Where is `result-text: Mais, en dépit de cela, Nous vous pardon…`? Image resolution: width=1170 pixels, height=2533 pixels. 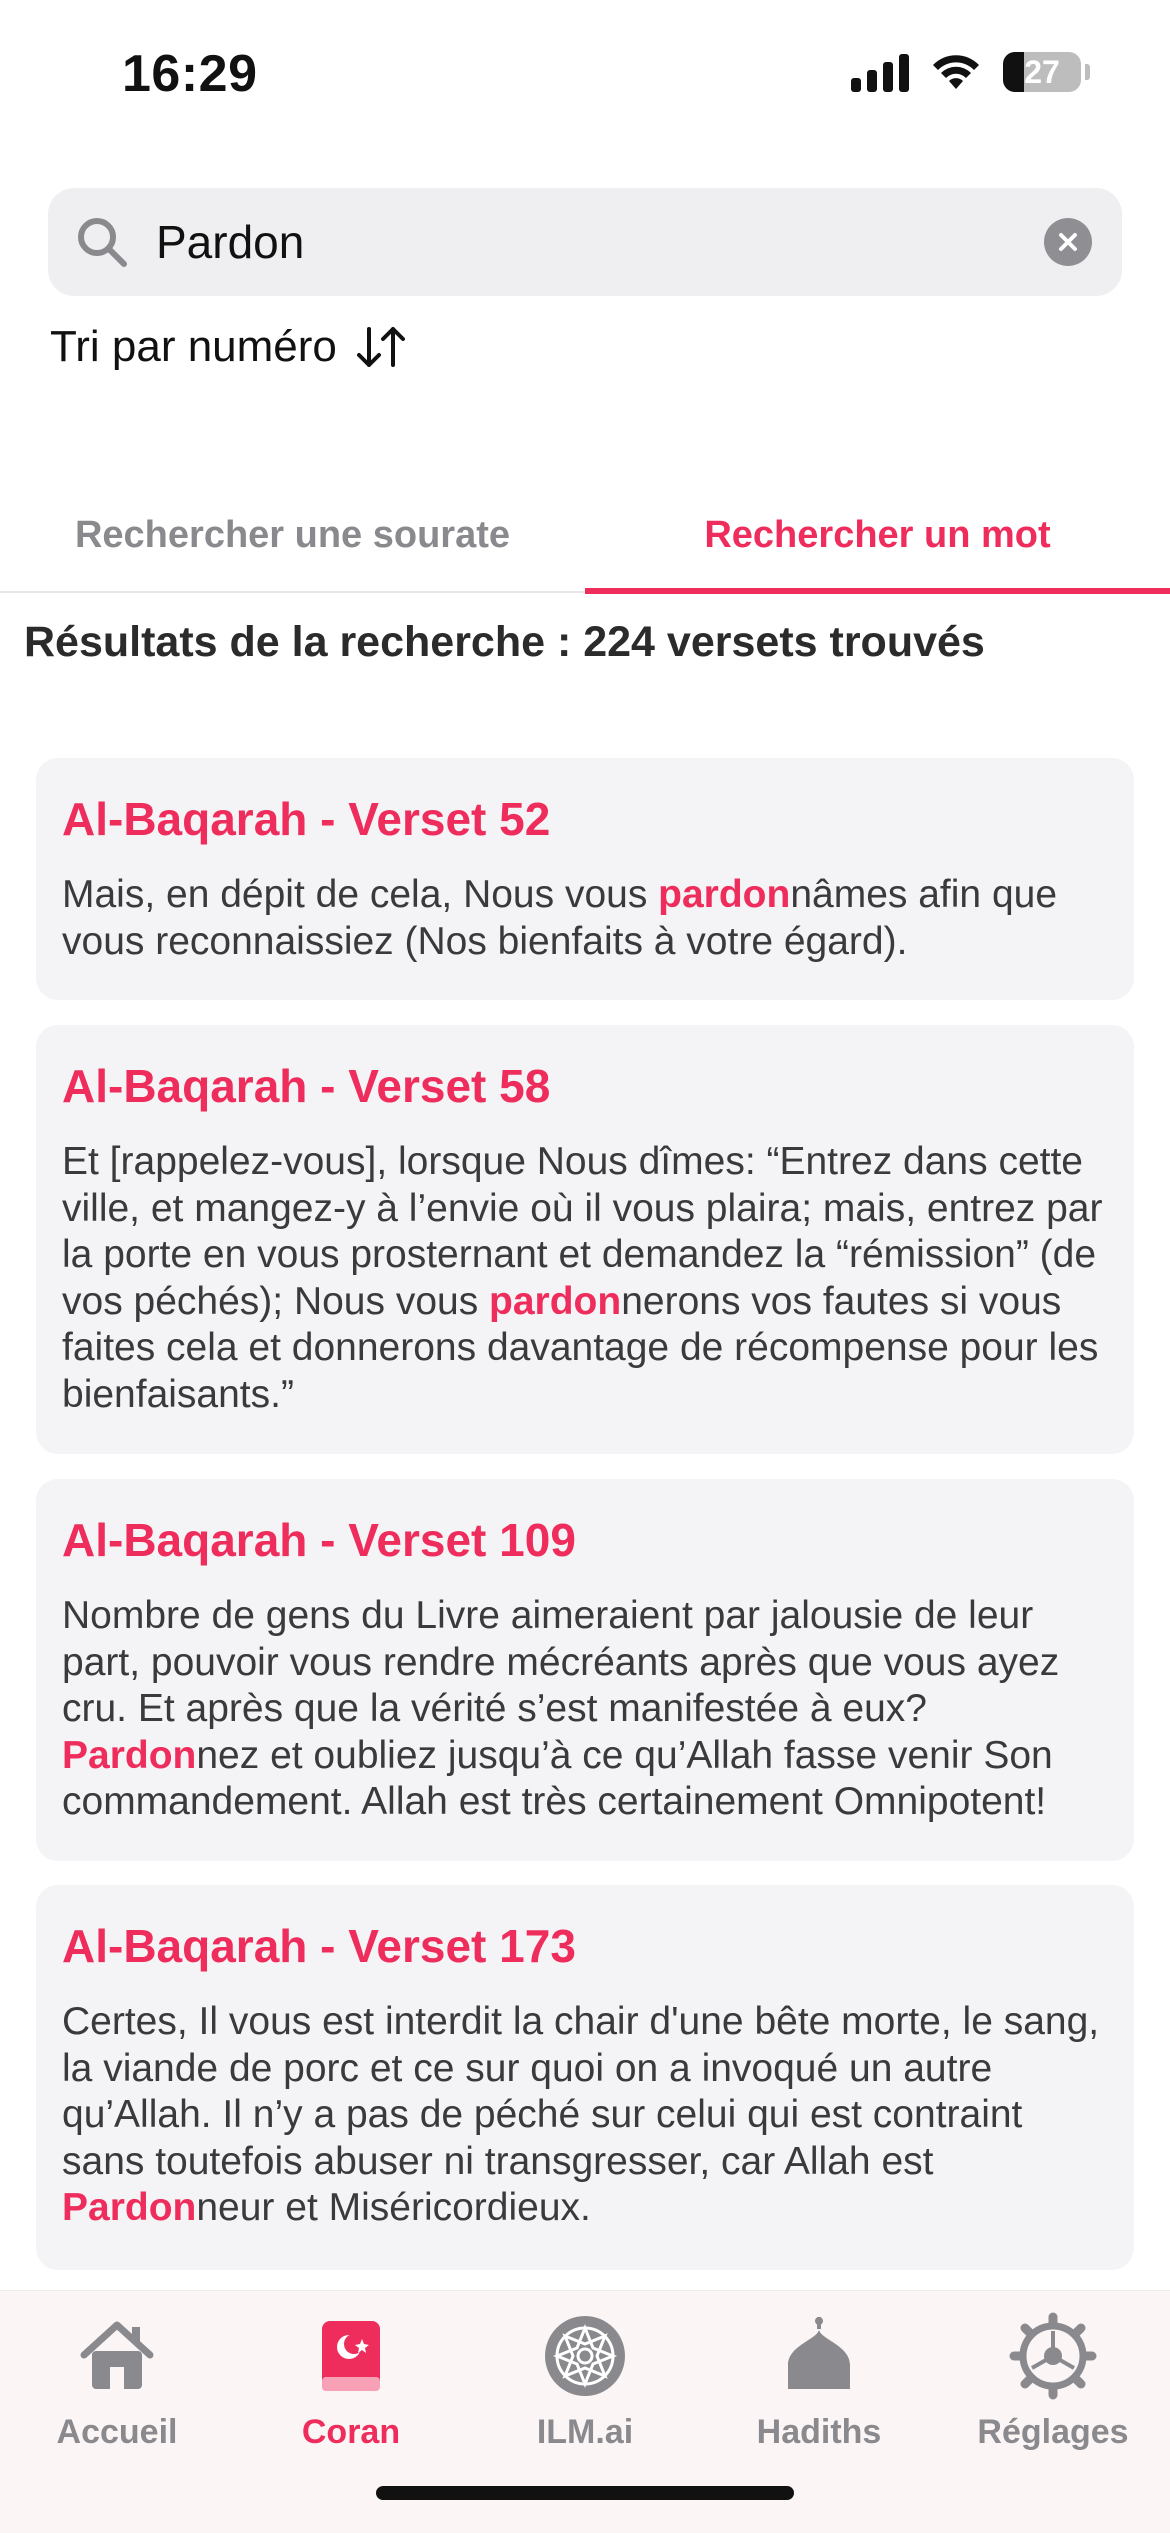 result-text: Mais, en dépit de cela, Nous vous pardon… is located at coordinates (560, 918).